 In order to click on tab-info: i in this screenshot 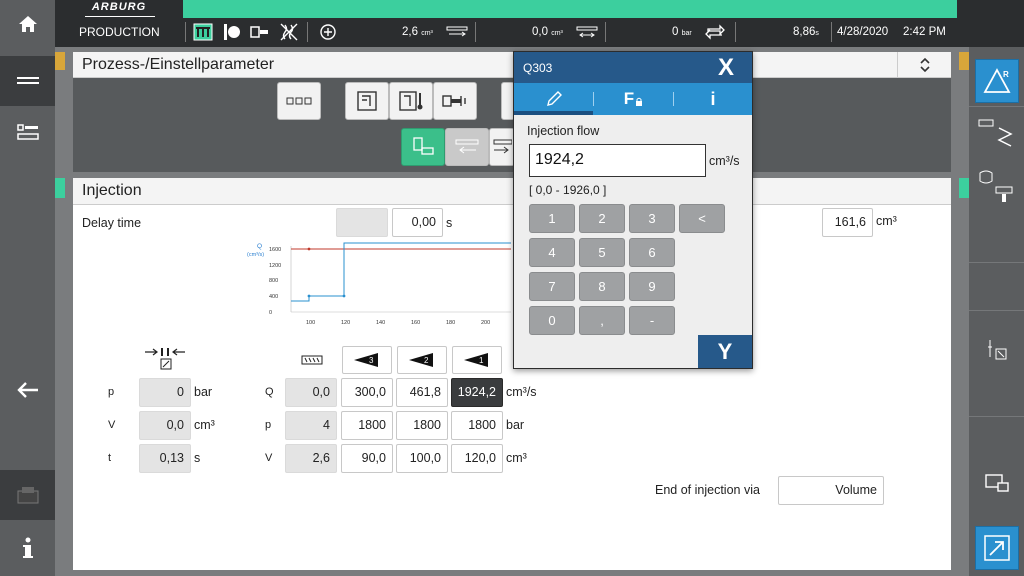, I will do `click(713, 99)`.